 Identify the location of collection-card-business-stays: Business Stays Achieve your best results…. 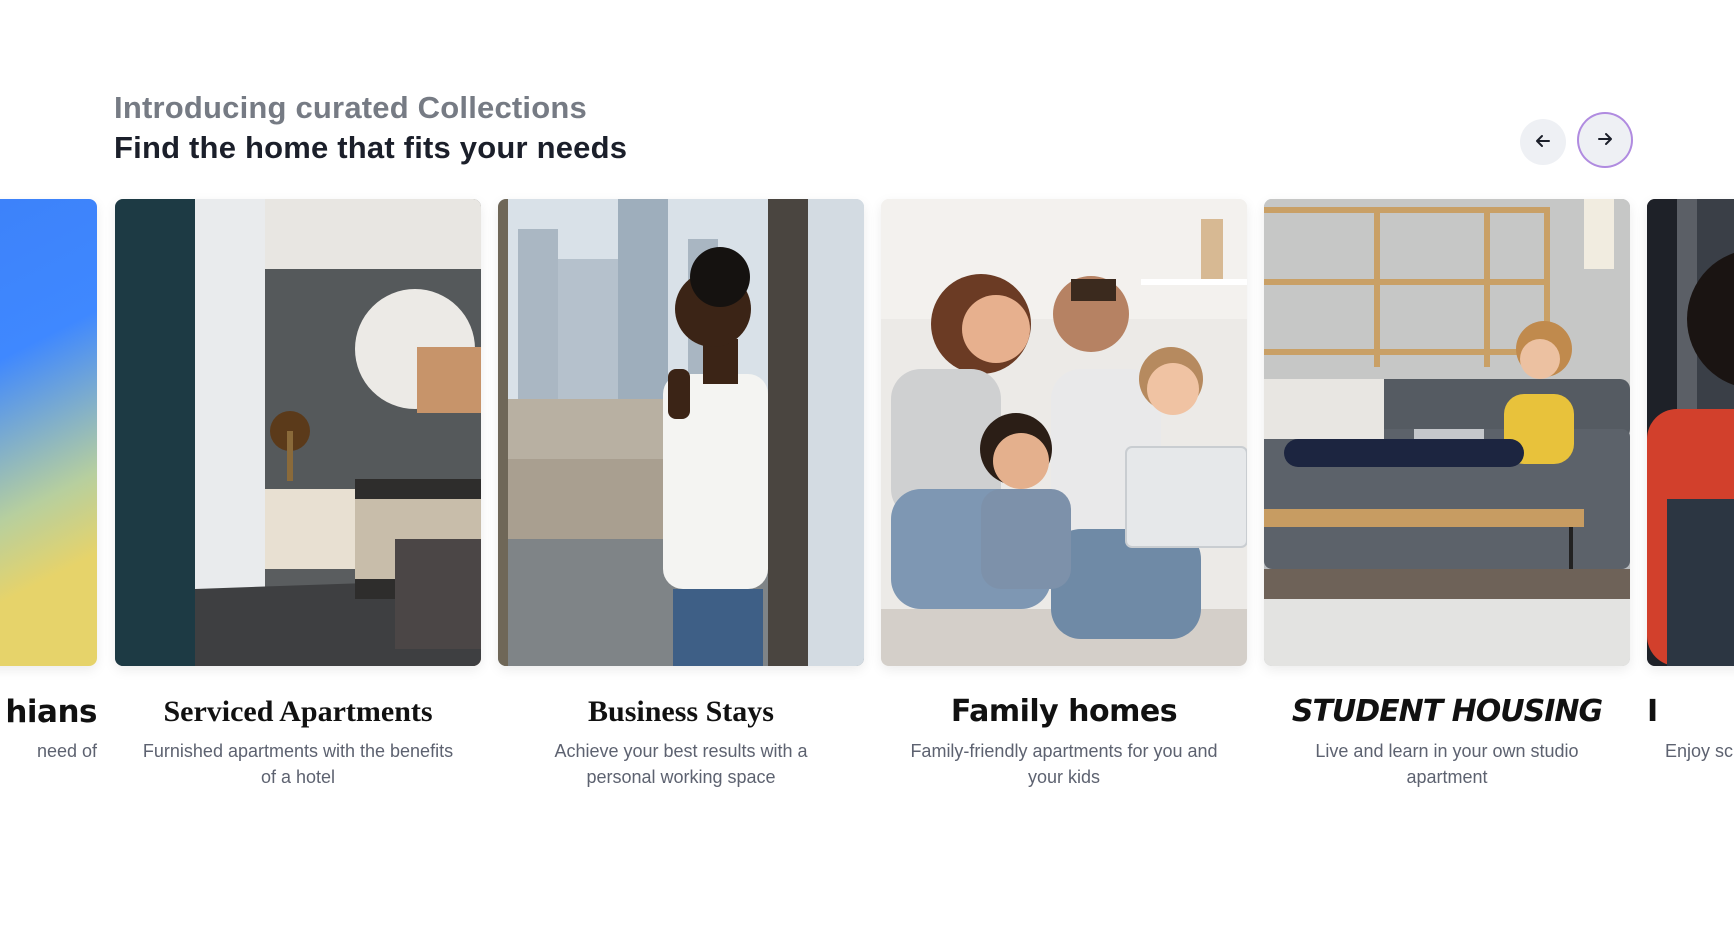
(681, 494).